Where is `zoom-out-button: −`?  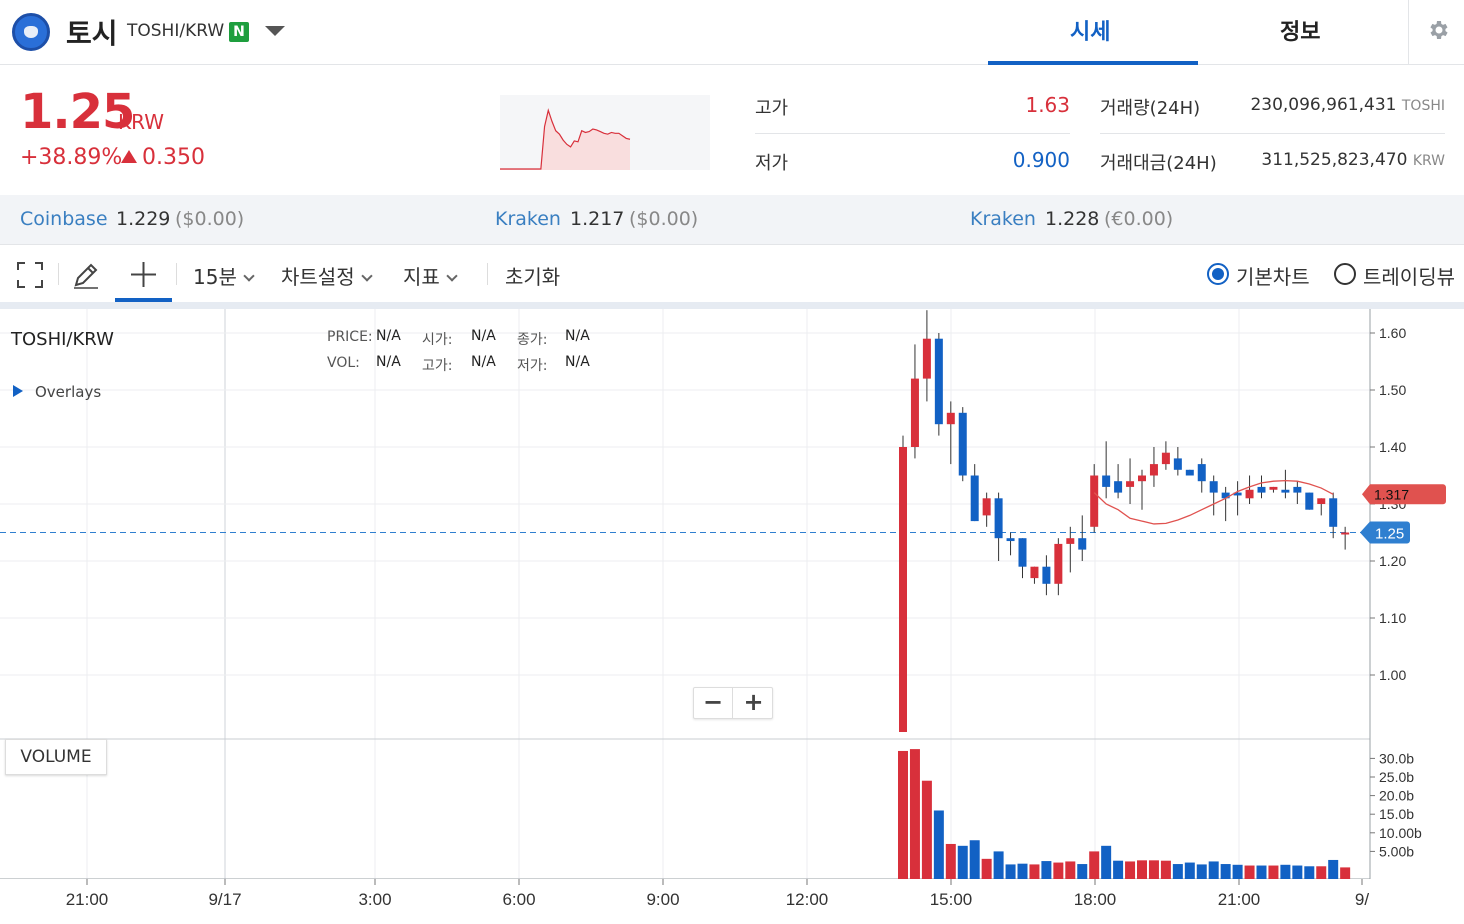
zoom-out-button: − is located at coordinates (713, 703).